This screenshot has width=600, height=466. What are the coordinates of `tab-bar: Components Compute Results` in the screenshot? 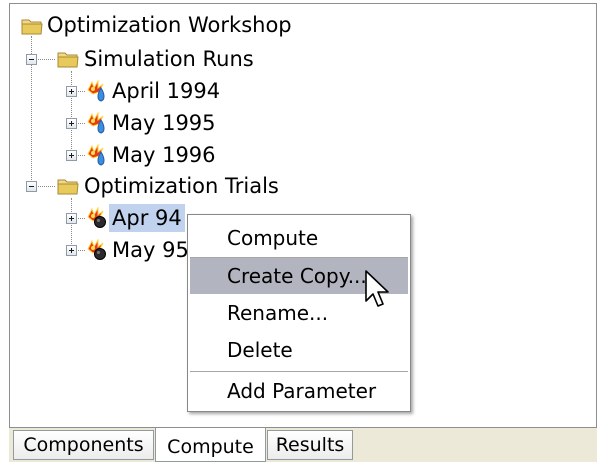 It's located at (303, 445).